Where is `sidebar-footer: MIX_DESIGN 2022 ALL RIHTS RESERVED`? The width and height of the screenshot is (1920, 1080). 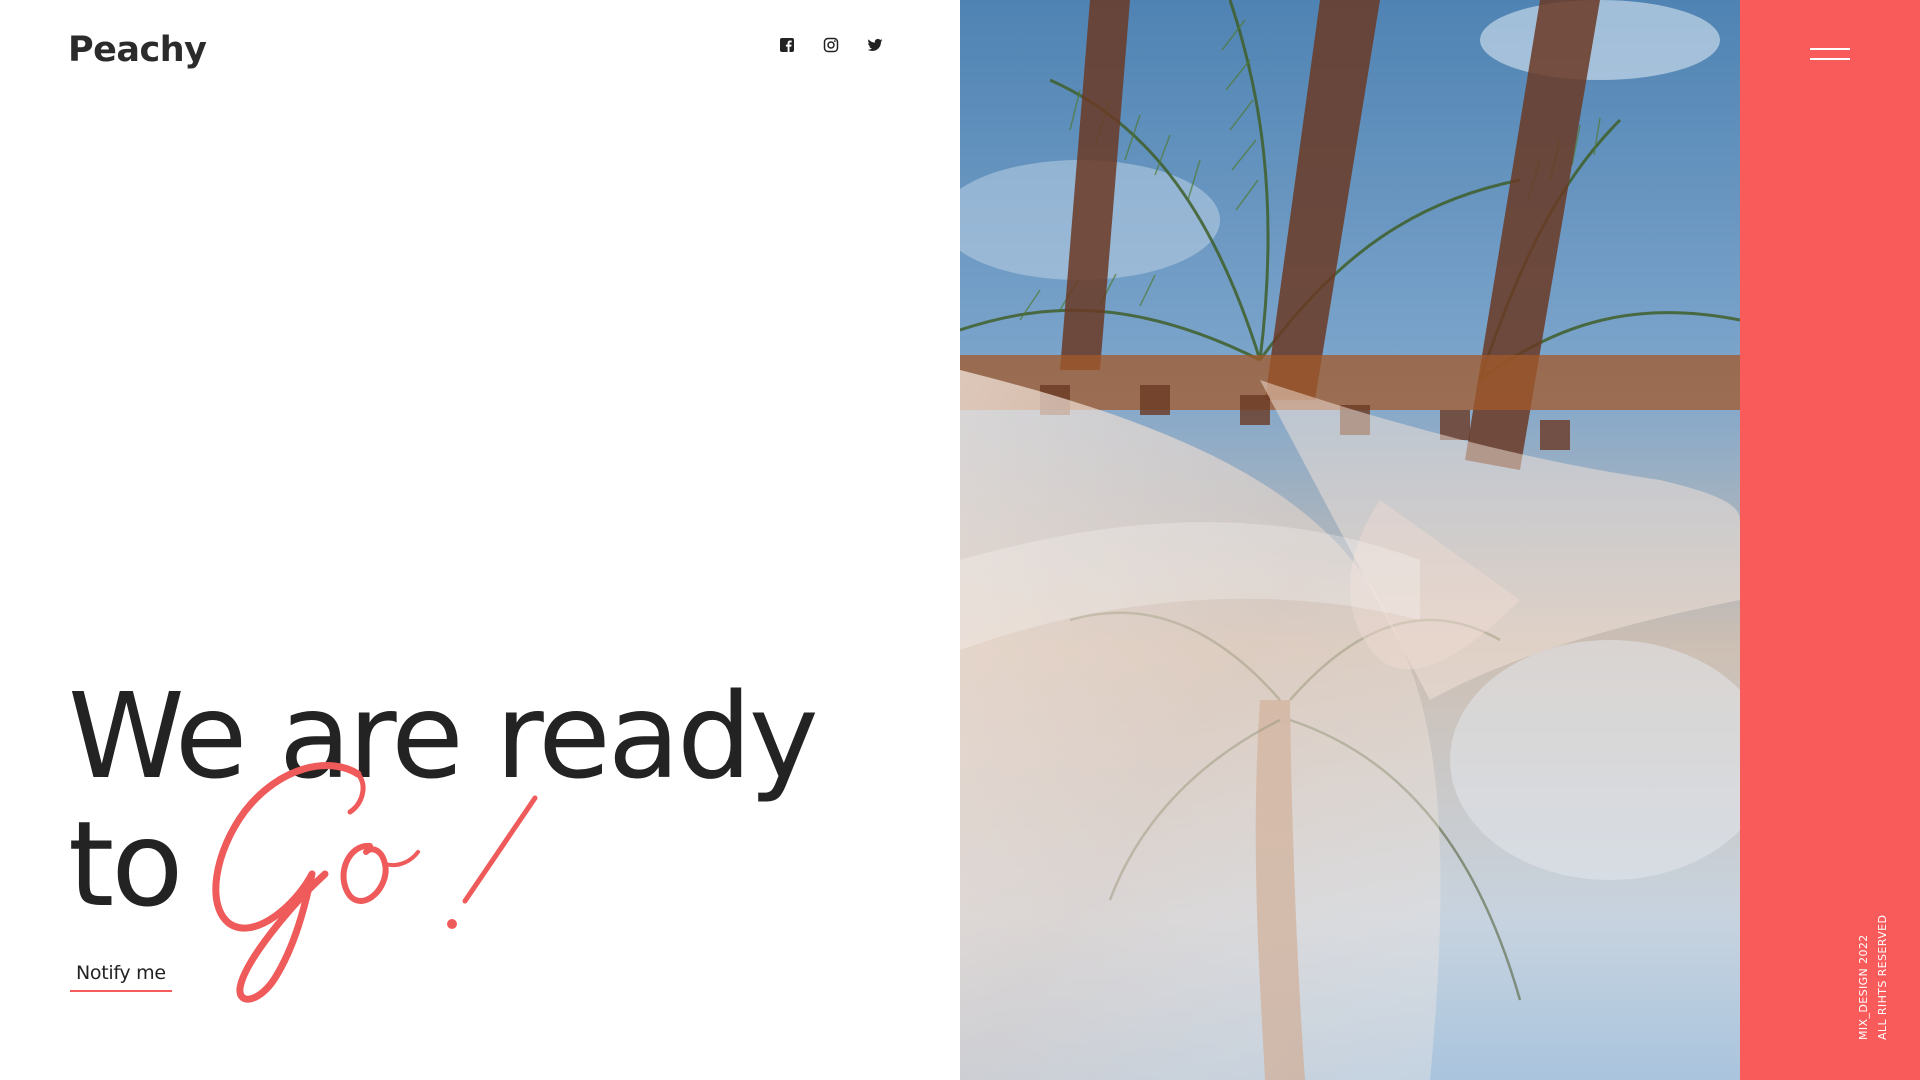 sidebar-footer: MIX_DESIGN 2022 ALL RIHTS RESERVED is located at coordinates (1873, 977).